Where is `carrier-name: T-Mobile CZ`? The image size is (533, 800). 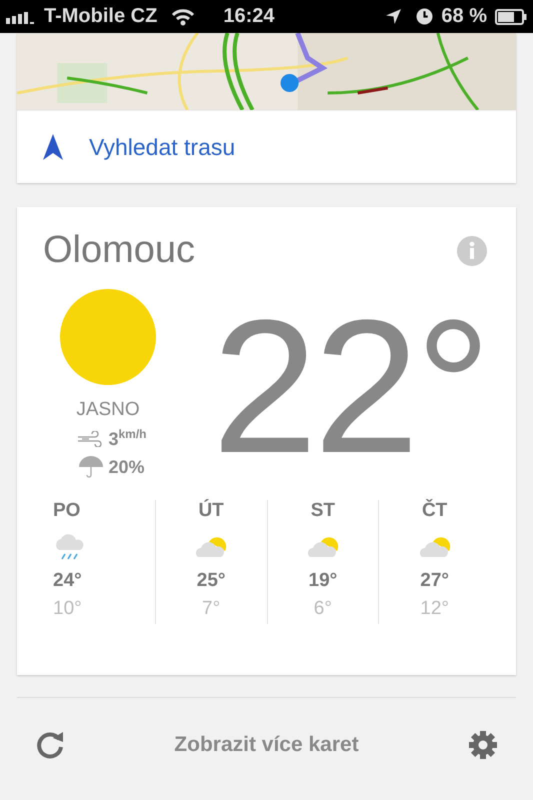 carrier-name: T-Mobile CZ is located at coordinates (101, 16).